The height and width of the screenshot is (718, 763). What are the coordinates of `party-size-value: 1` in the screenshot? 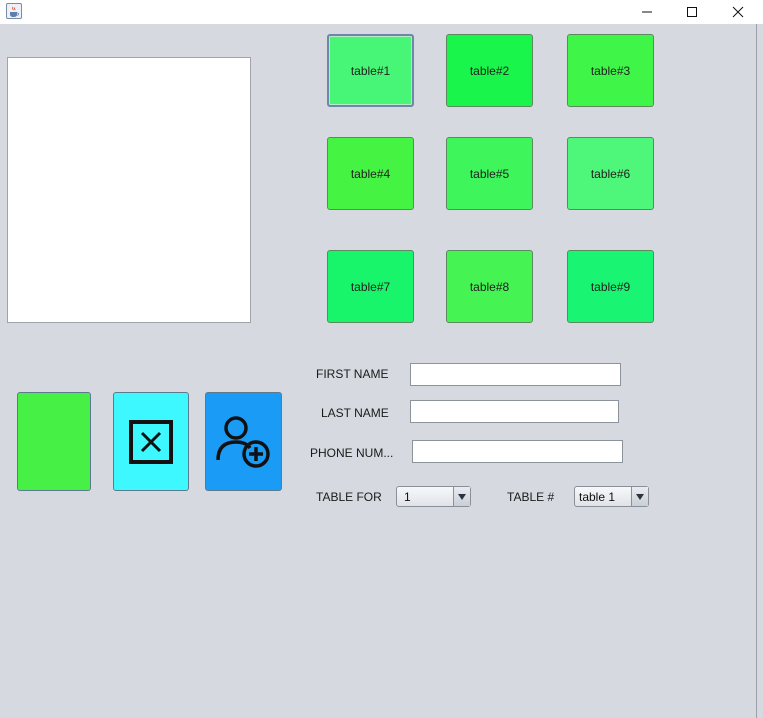 It's located at (407, 497).